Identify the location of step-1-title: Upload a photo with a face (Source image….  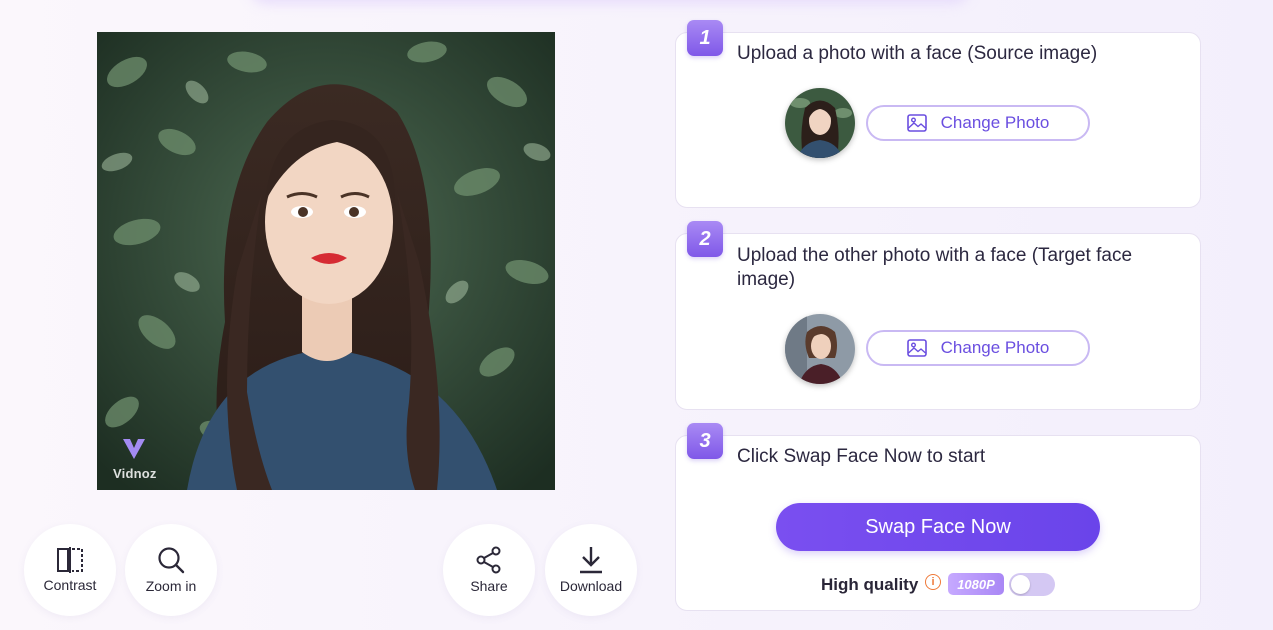
(917, 53).